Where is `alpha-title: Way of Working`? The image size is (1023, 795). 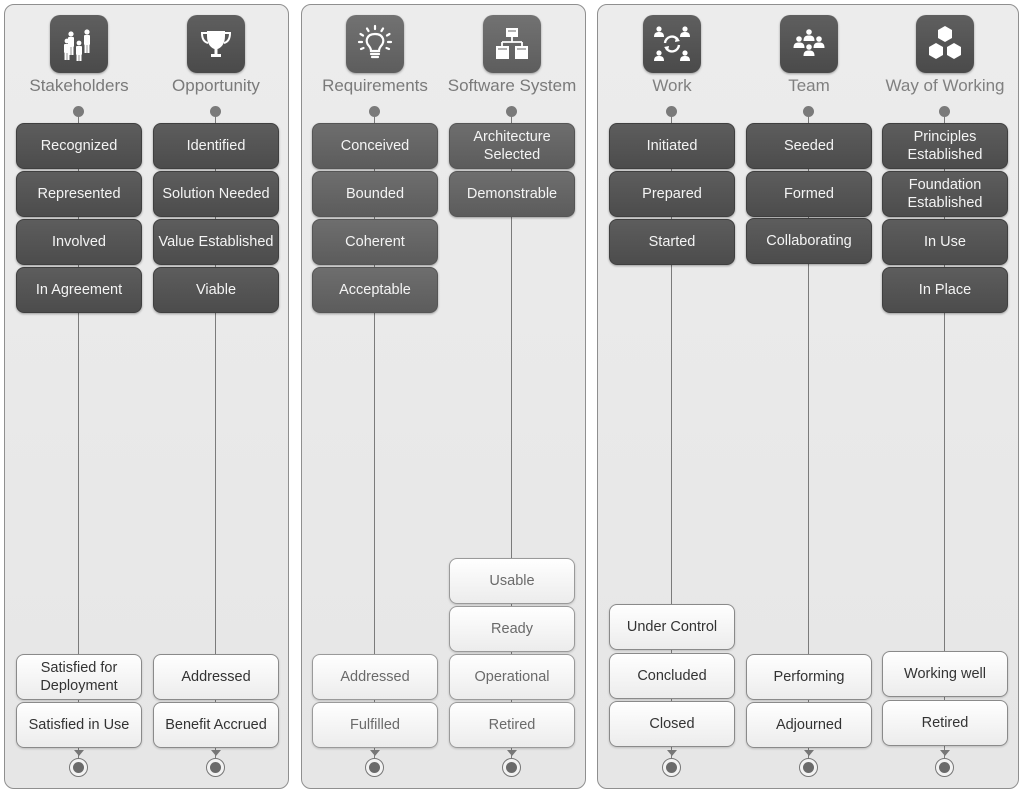 alpha-title: Way of Working is located at coordinates (945, 85).